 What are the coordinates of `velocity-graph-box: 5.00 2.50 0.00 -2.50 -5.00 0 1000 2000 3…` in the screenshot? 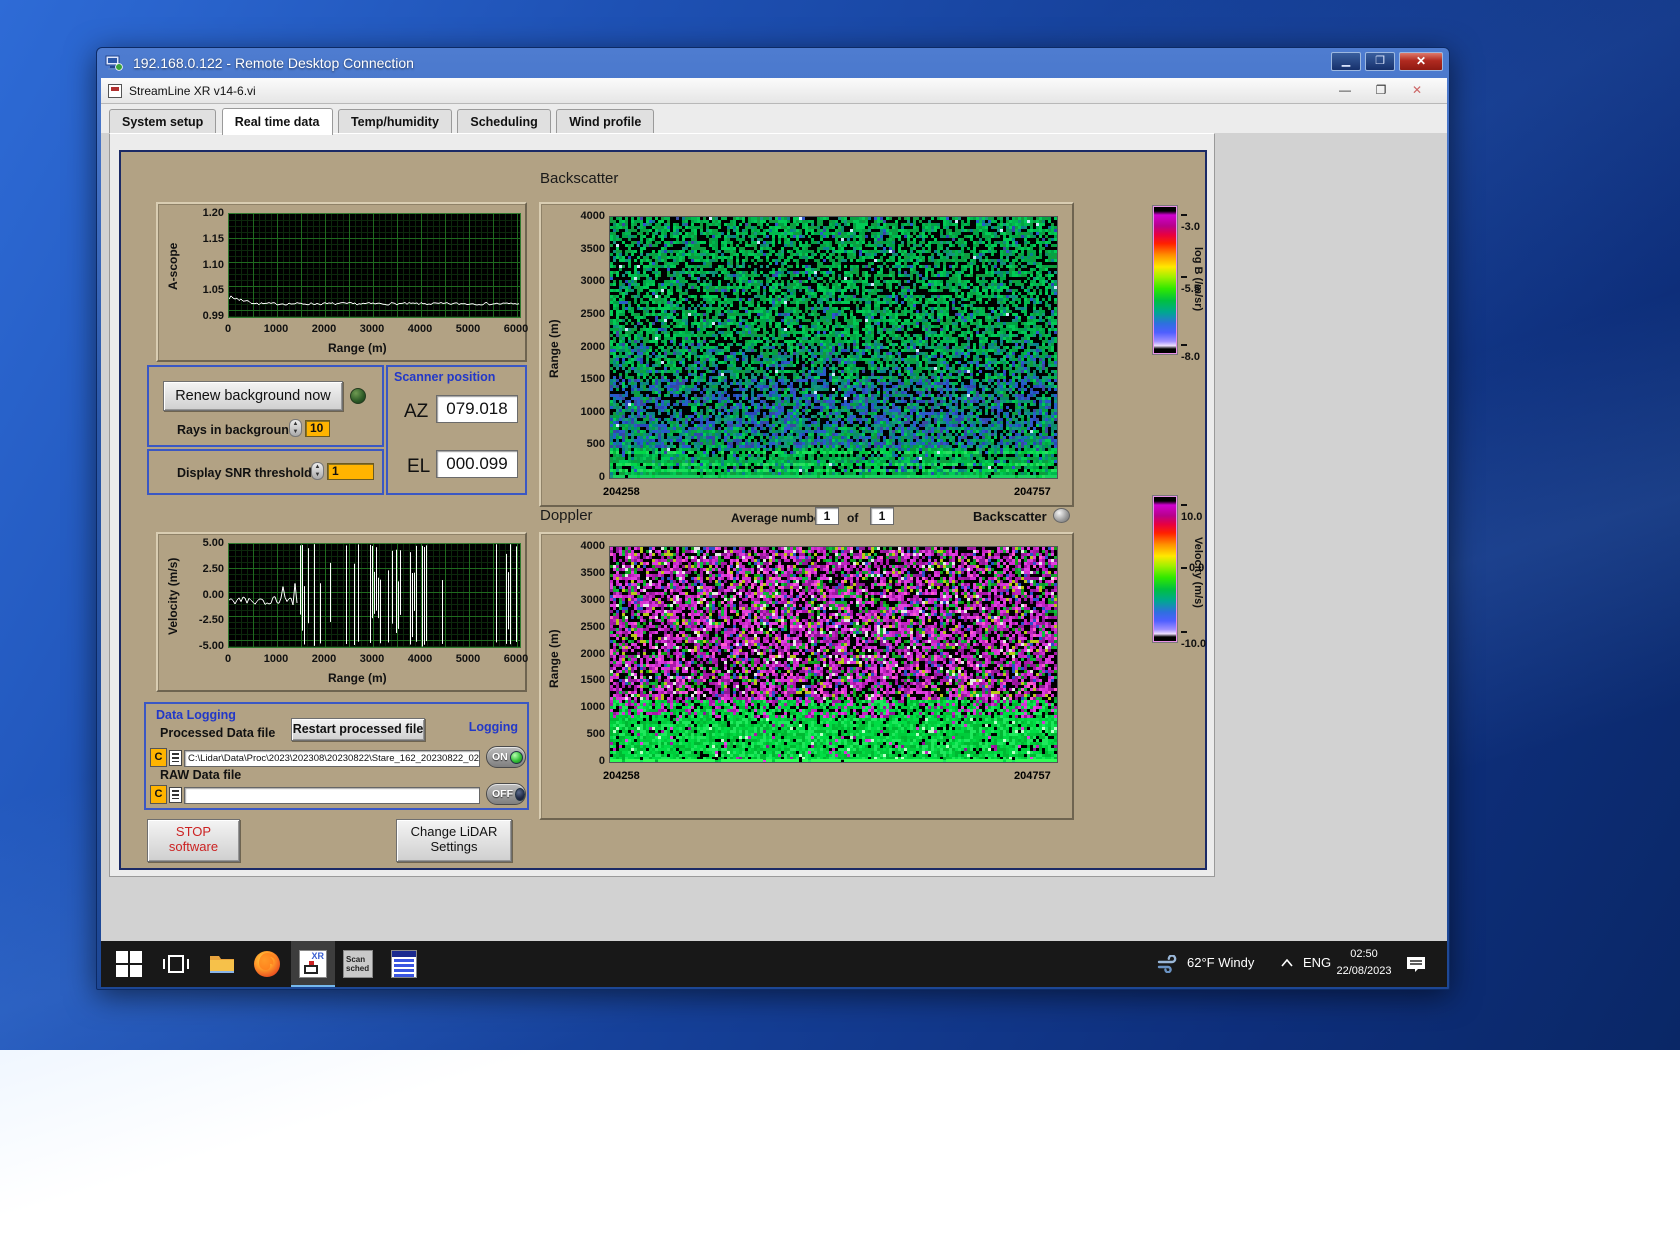 It's located at (342, 612).